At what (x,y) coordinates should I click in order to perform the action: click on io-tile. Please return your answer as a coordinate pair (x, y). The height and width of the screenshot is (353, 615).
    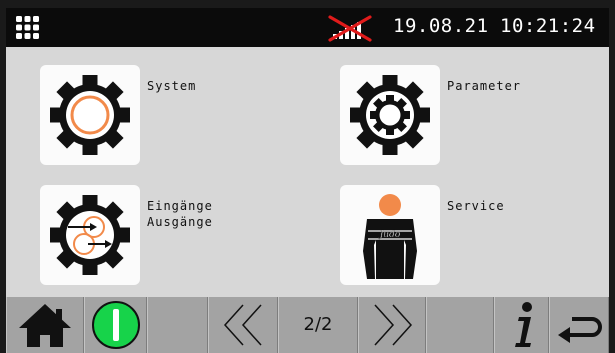
    Looking at the image, I should click on (90, 235).